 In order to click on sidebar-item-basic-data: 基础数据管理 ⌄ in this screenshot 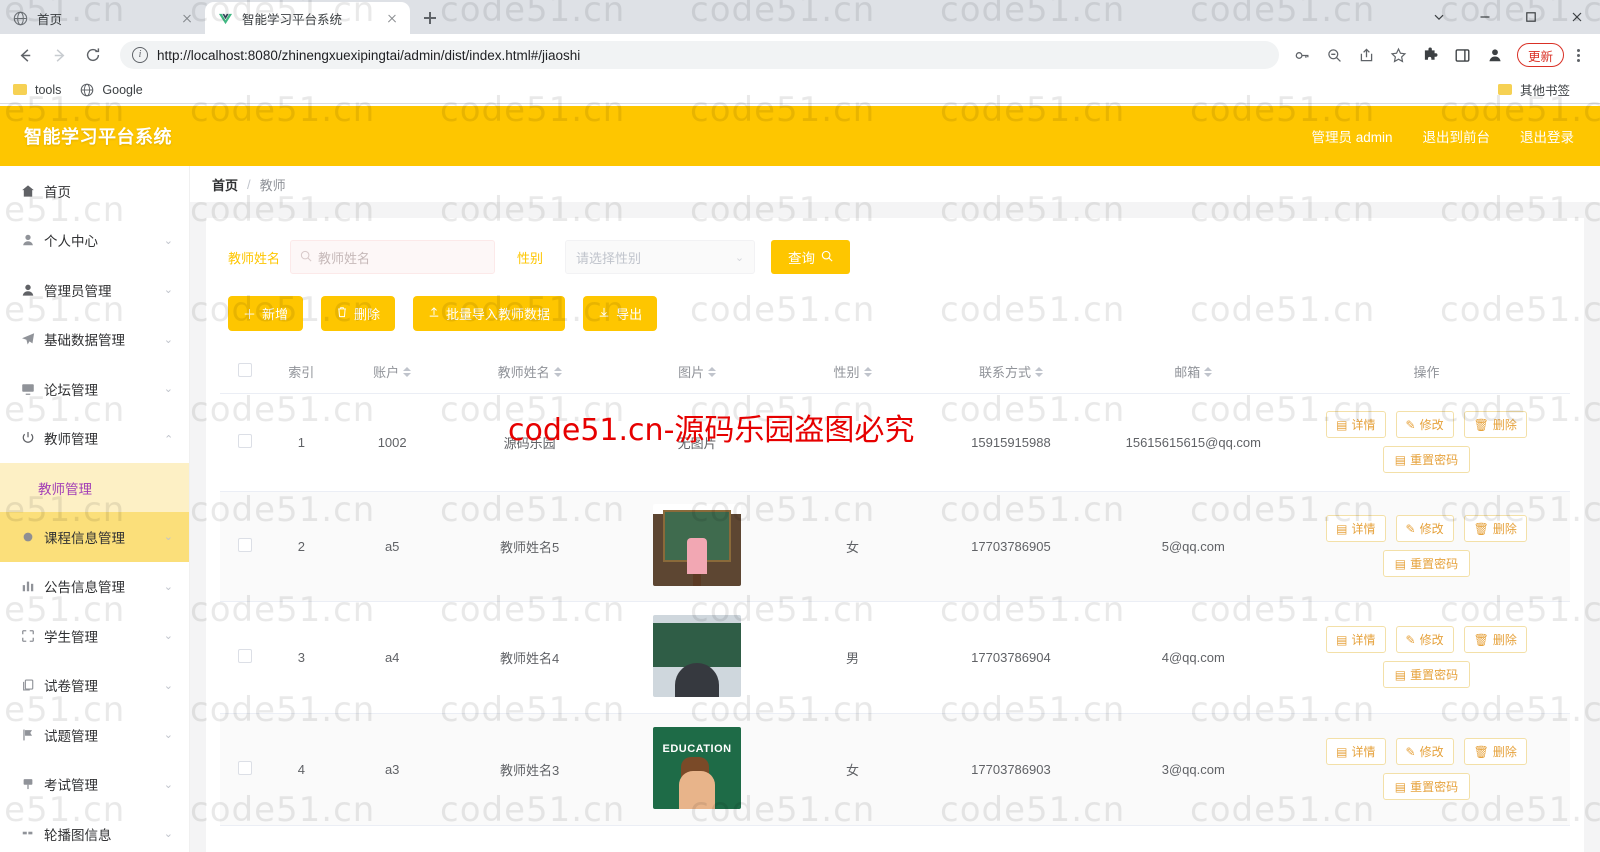, I will do `click(94, 340)`.